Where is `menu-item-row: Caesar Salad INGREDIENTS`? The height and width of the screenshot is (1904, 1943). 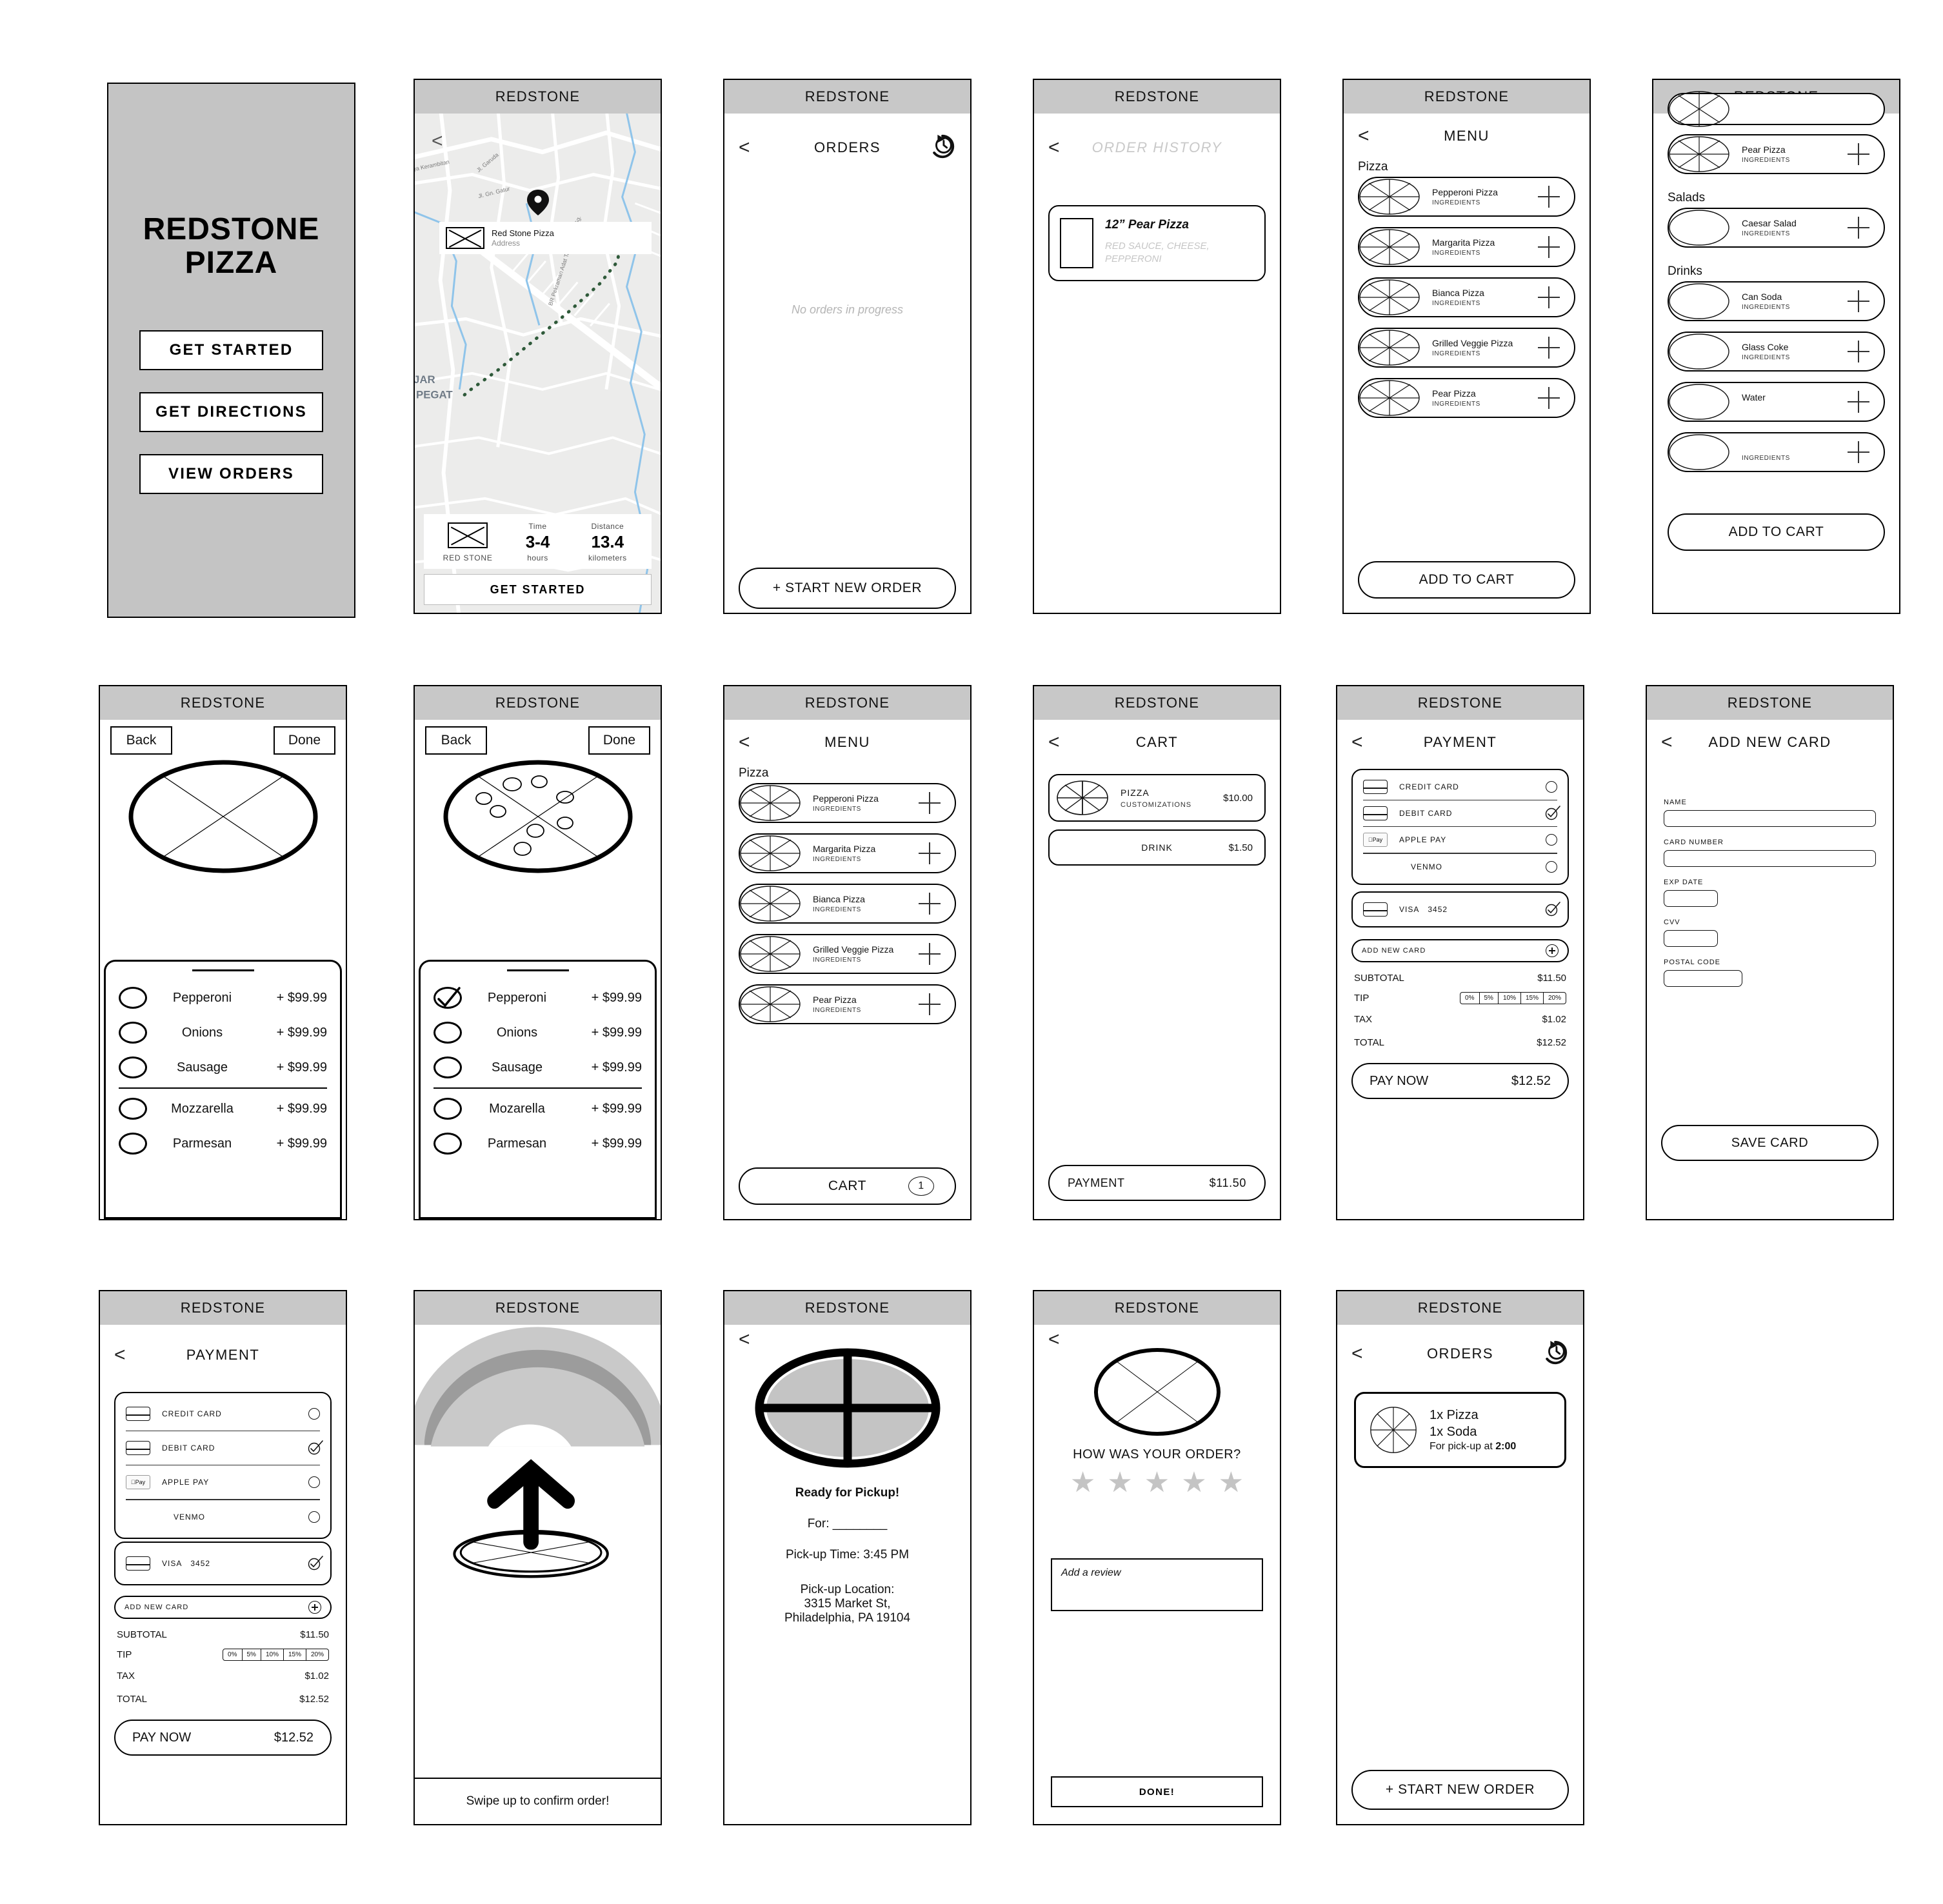 menu-item-row: Caesar Salad INGREDIENTS is located at coordinates (1776, 228).